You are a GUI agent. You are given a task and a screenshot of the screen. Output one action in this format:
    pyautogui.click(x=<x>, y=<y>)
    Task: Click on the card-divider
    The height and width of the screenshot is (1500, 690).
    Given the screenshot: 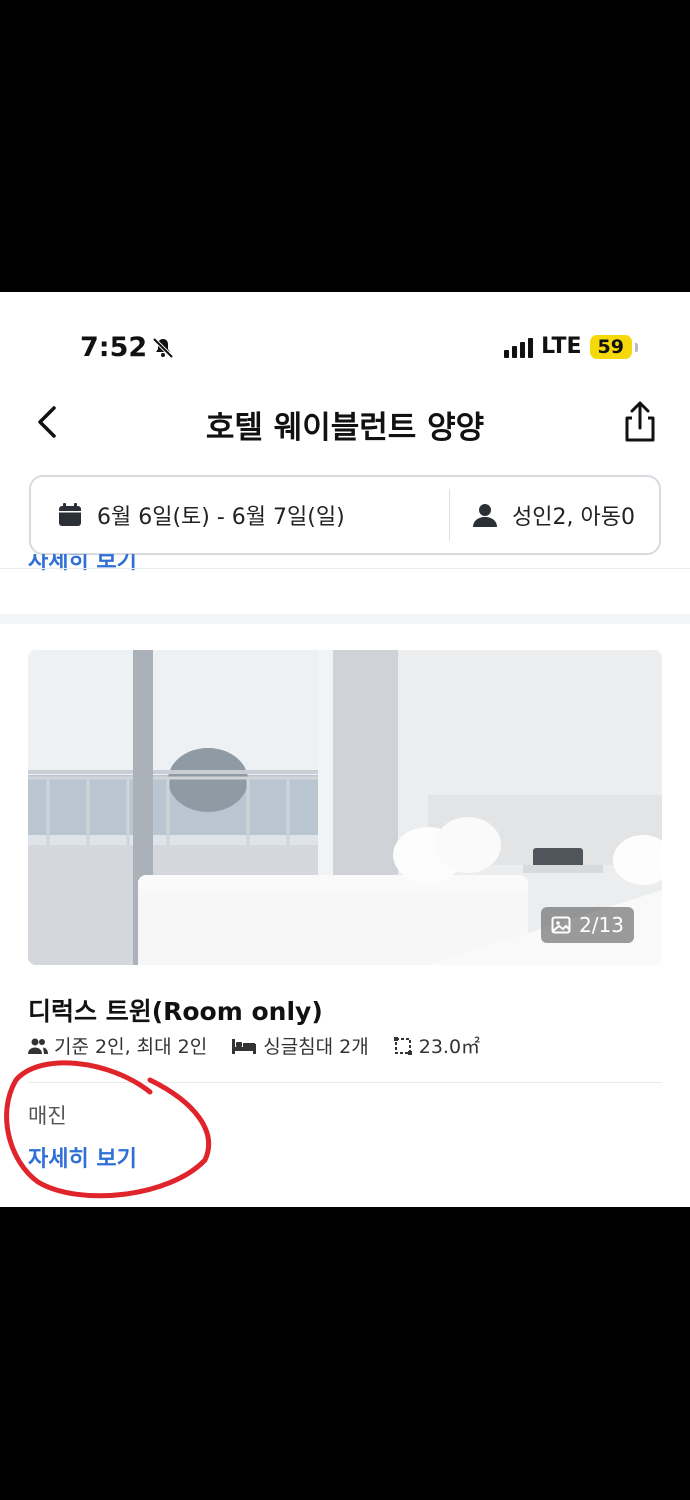 What is the action you would take?
    pyautogui.click(x=345, y=1082)
    